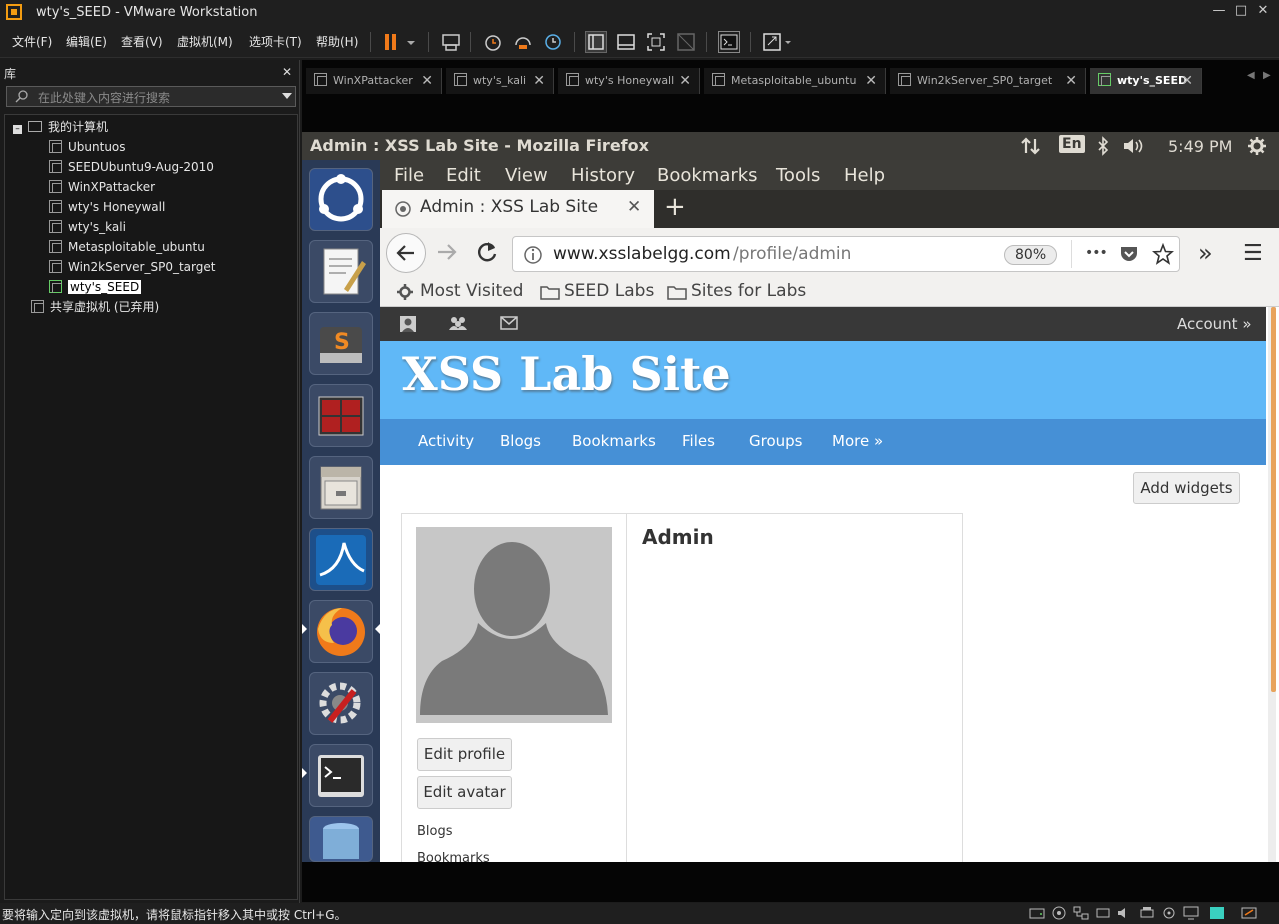 Image resolution: width=1279 pixels, height=924 pixels. I want to click on nav-blogs: Blogs, so click(520, 441).